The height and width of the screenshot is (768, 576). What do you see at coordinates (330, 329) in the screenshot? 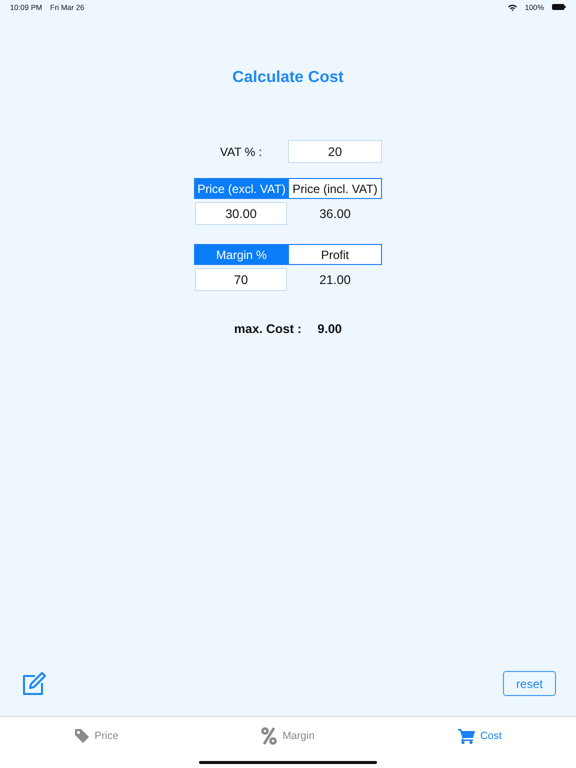
I see `result-value: 9.00` at bounding box center [330, 329].